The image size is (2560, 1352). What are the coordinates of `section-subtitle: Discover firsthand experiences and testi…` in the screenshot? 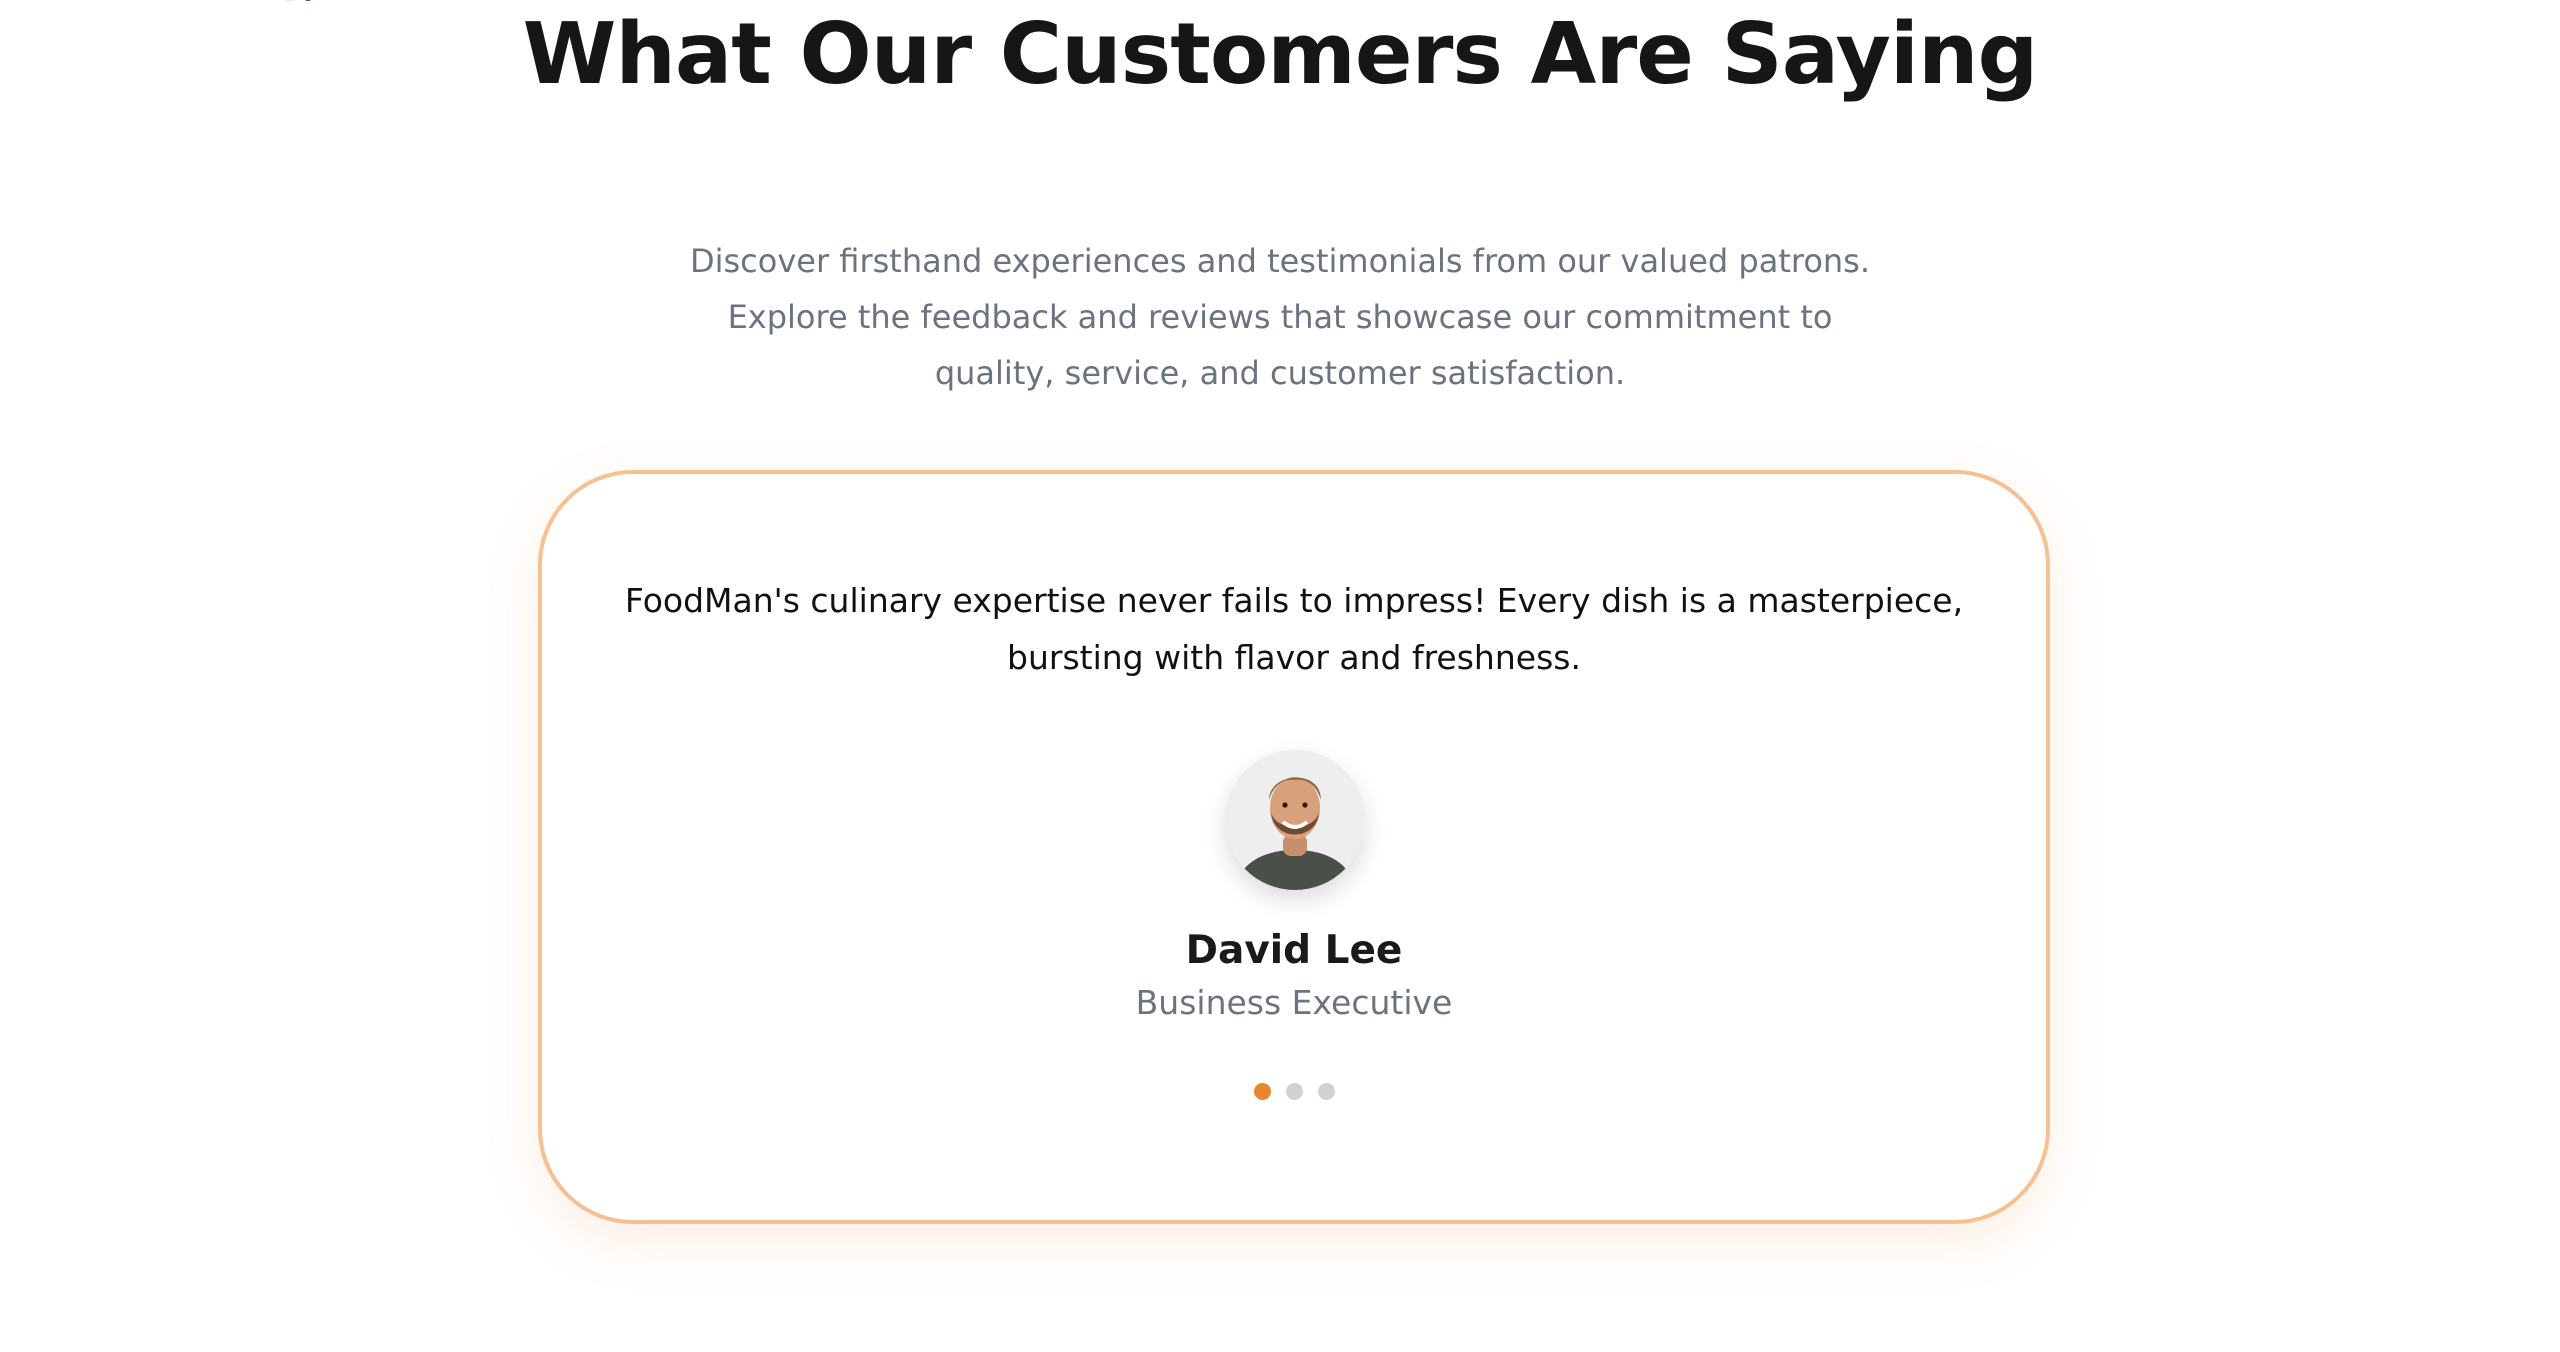 It's located at (1280, 317).